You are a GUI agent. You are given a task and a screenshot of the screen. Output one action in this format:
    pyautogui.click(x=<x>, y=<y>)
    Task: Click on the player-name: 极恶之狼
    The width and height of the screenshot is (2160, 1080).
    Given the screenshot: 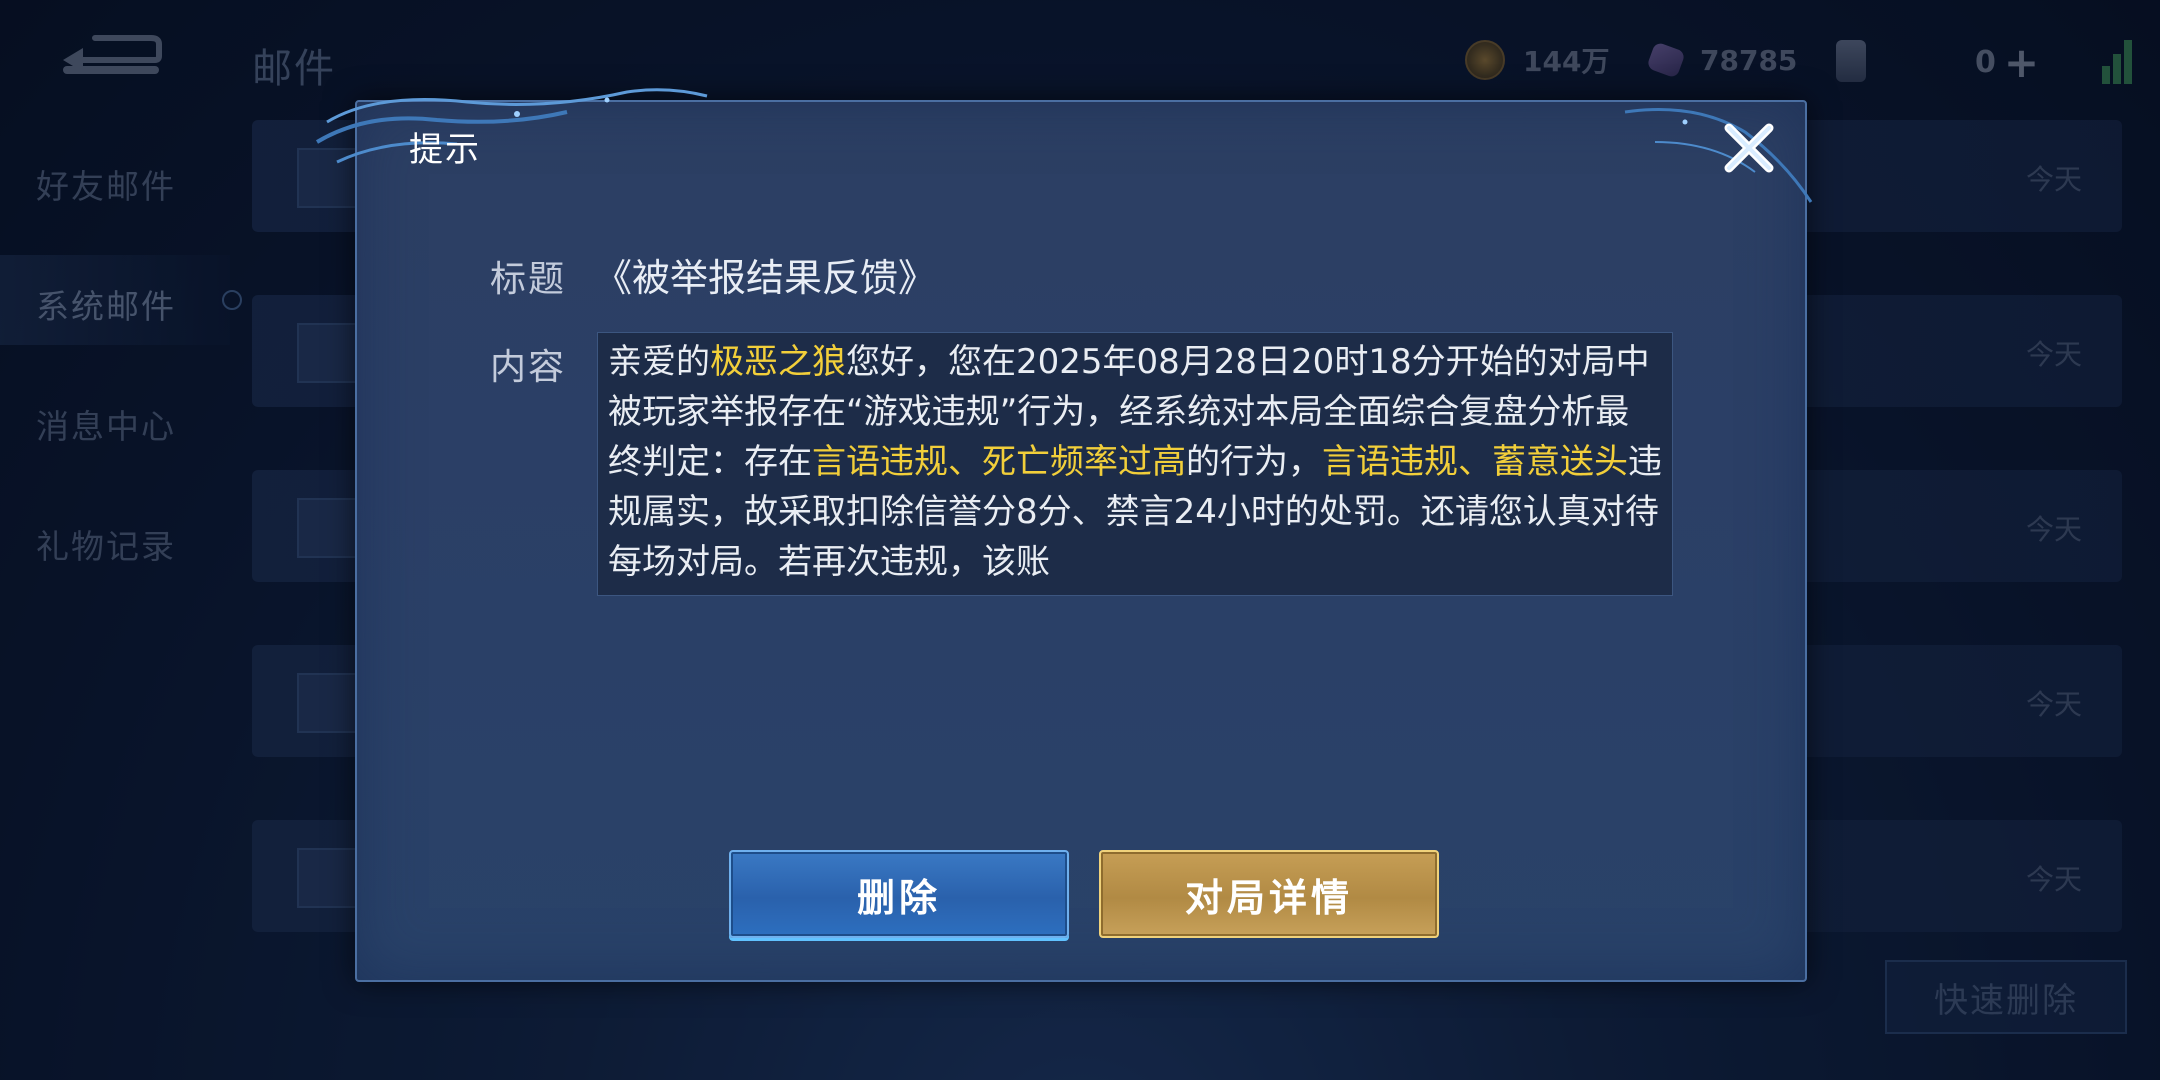 What is the action you would take?
    pyautogui.click(x=778, y=362)
    